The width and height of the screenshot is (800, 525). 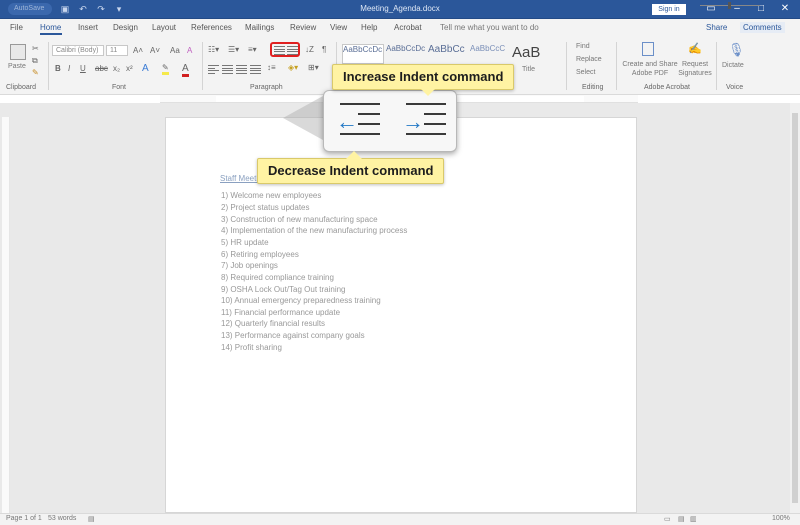 I want to click on microphone-icon: 🎙, so click(x=736, y=50).